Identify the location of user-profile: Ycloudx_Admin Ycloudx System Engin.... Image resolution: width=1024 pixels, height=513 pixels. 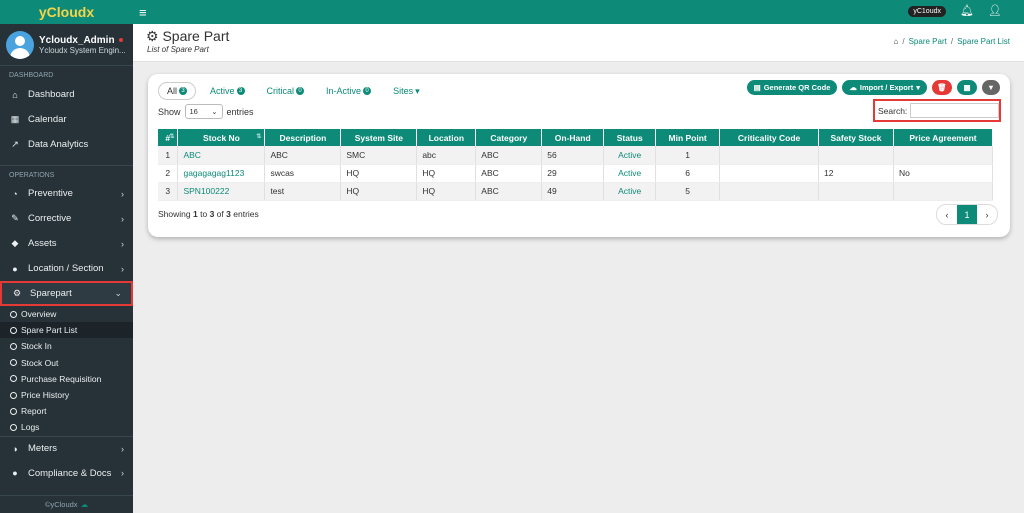
(66, 45).